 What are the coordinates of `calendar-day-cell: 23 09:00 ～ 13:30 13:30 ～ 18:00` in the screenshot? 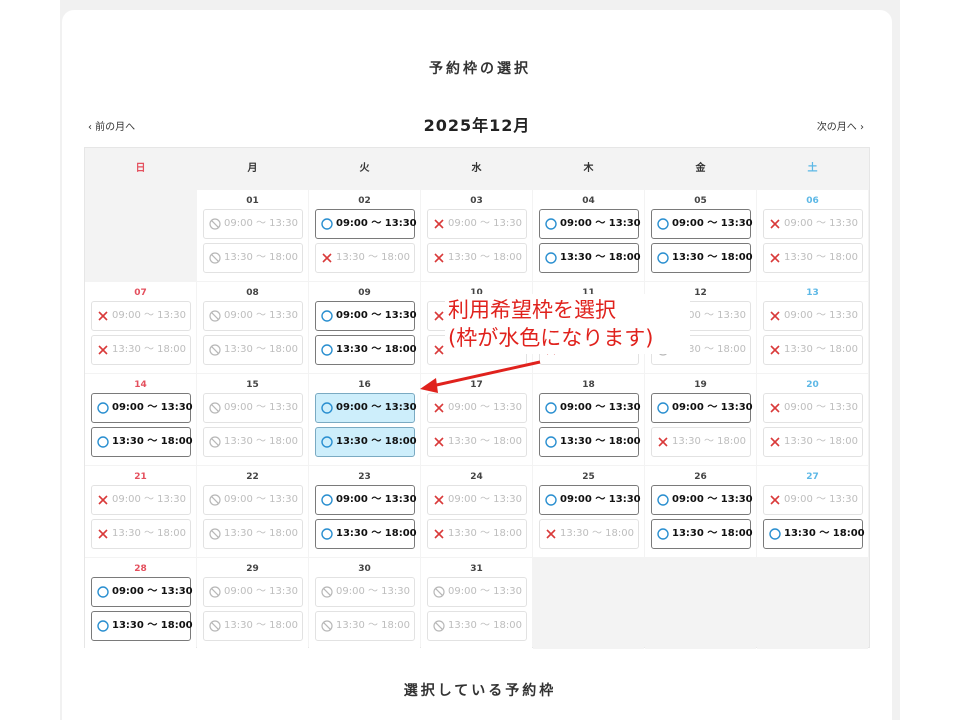 It's located at (364, 511).